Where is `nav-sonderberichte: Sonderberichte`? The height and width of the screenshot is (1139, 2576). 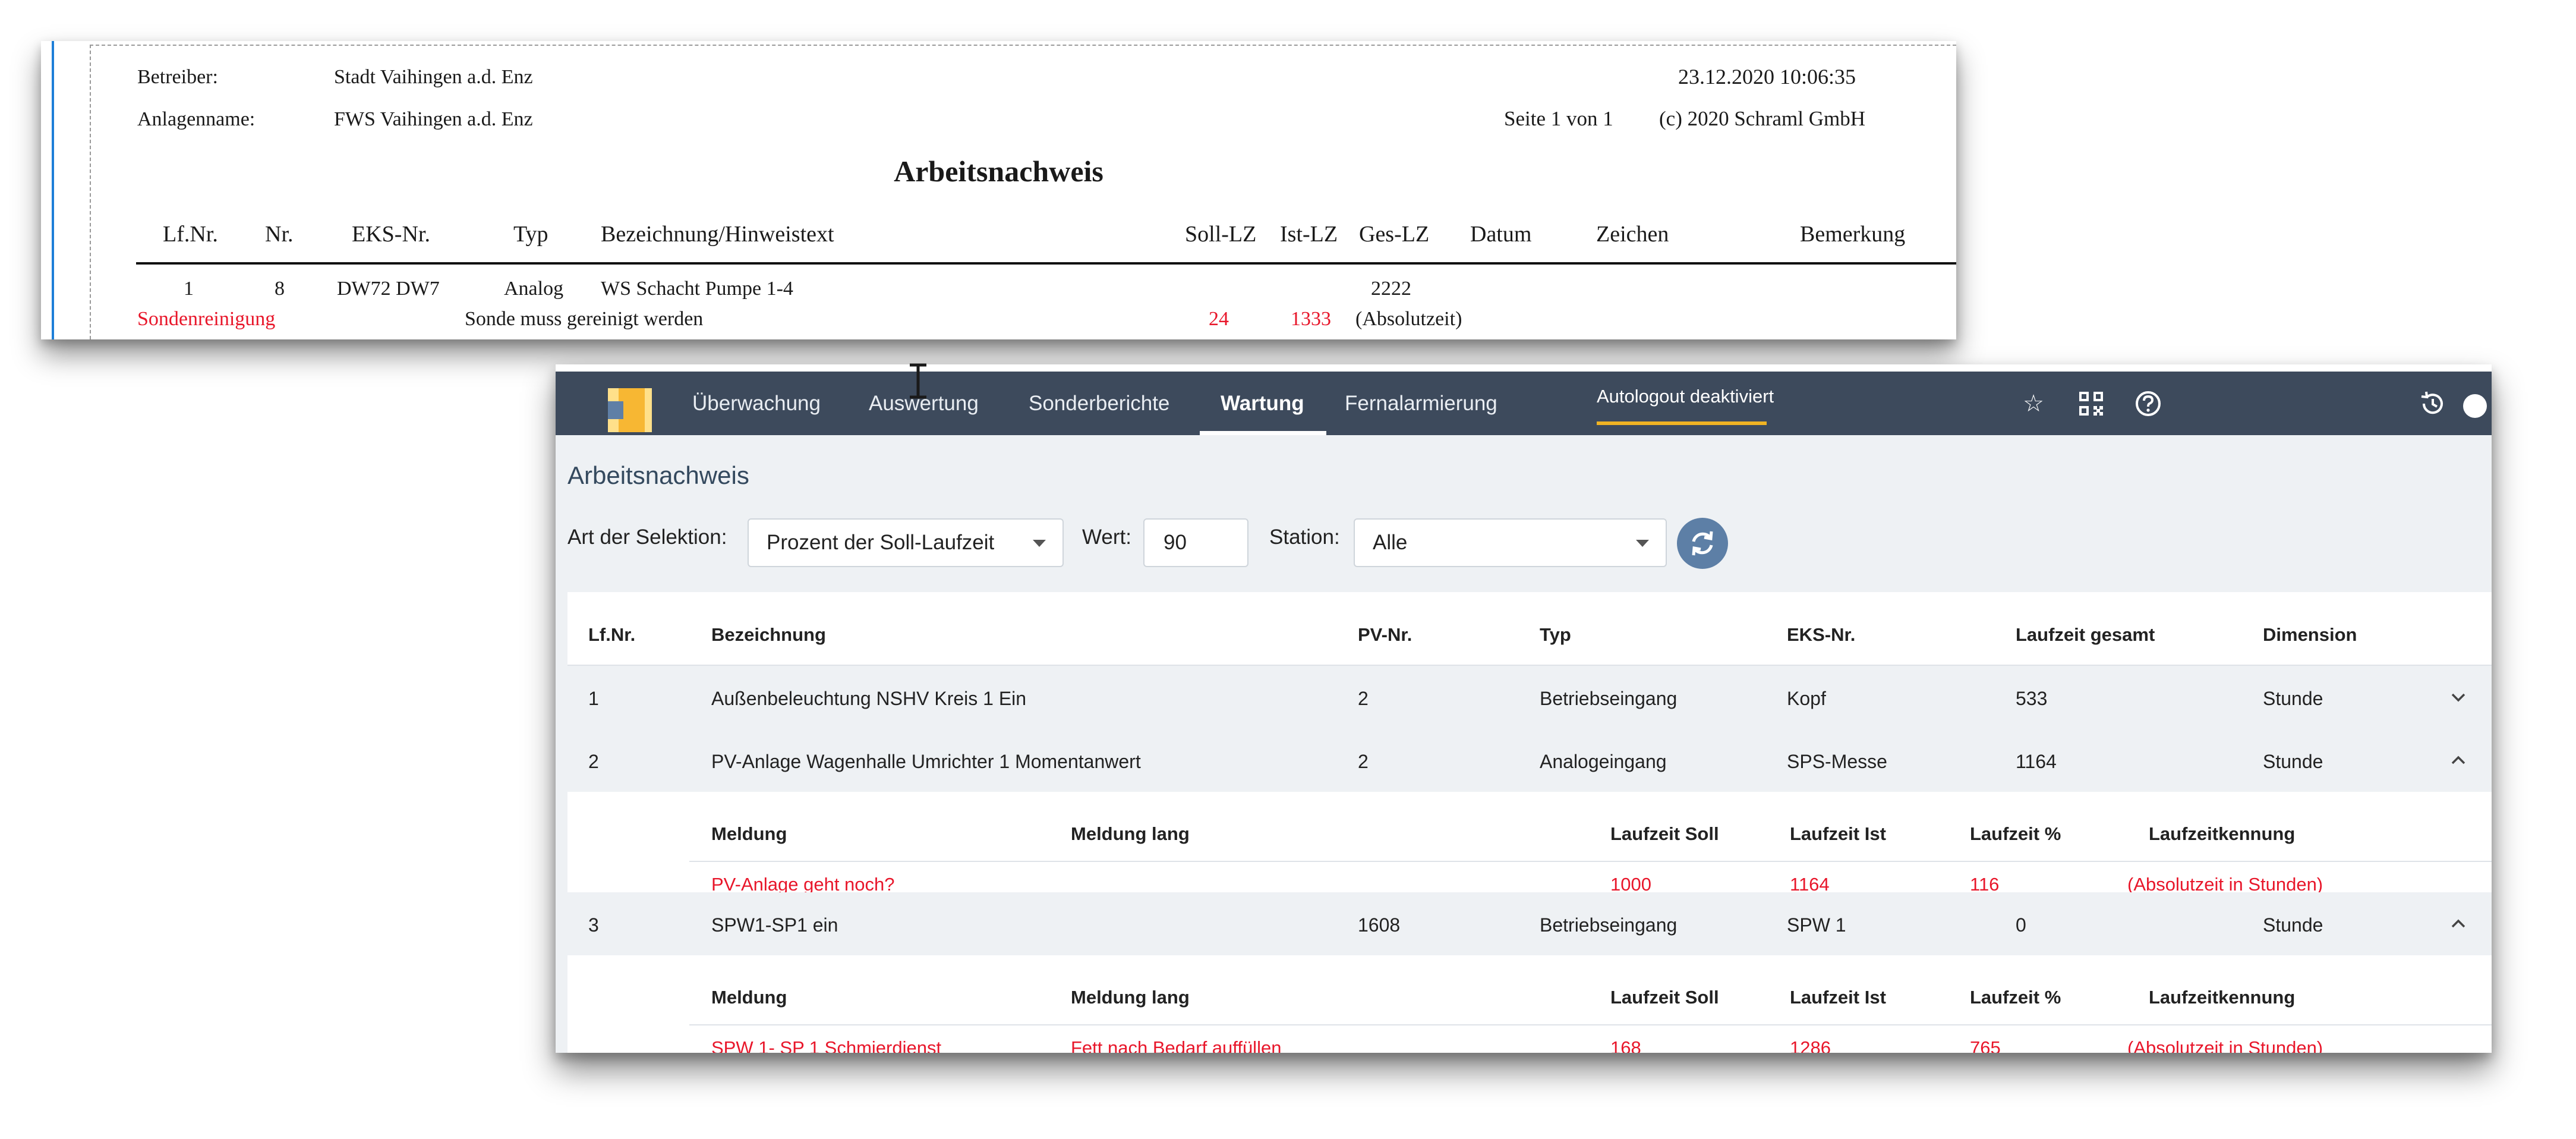 nav-sonderberichte: Sonderberichte is located at coordinates (1099, 404).